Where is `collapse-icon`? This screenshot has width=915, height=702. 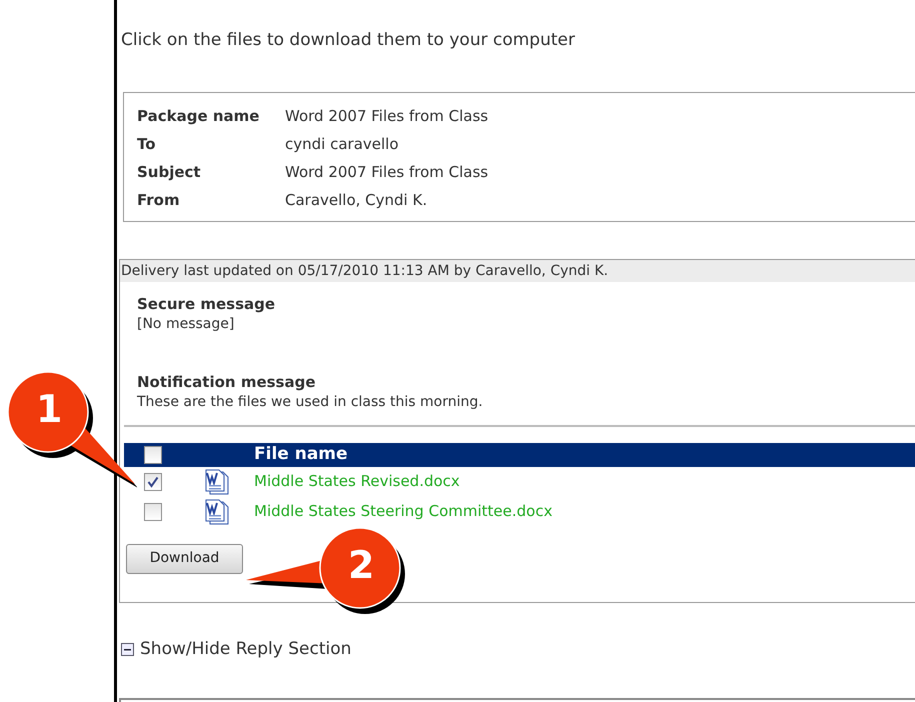 collapse-icon is located at coordinates (127, 649).